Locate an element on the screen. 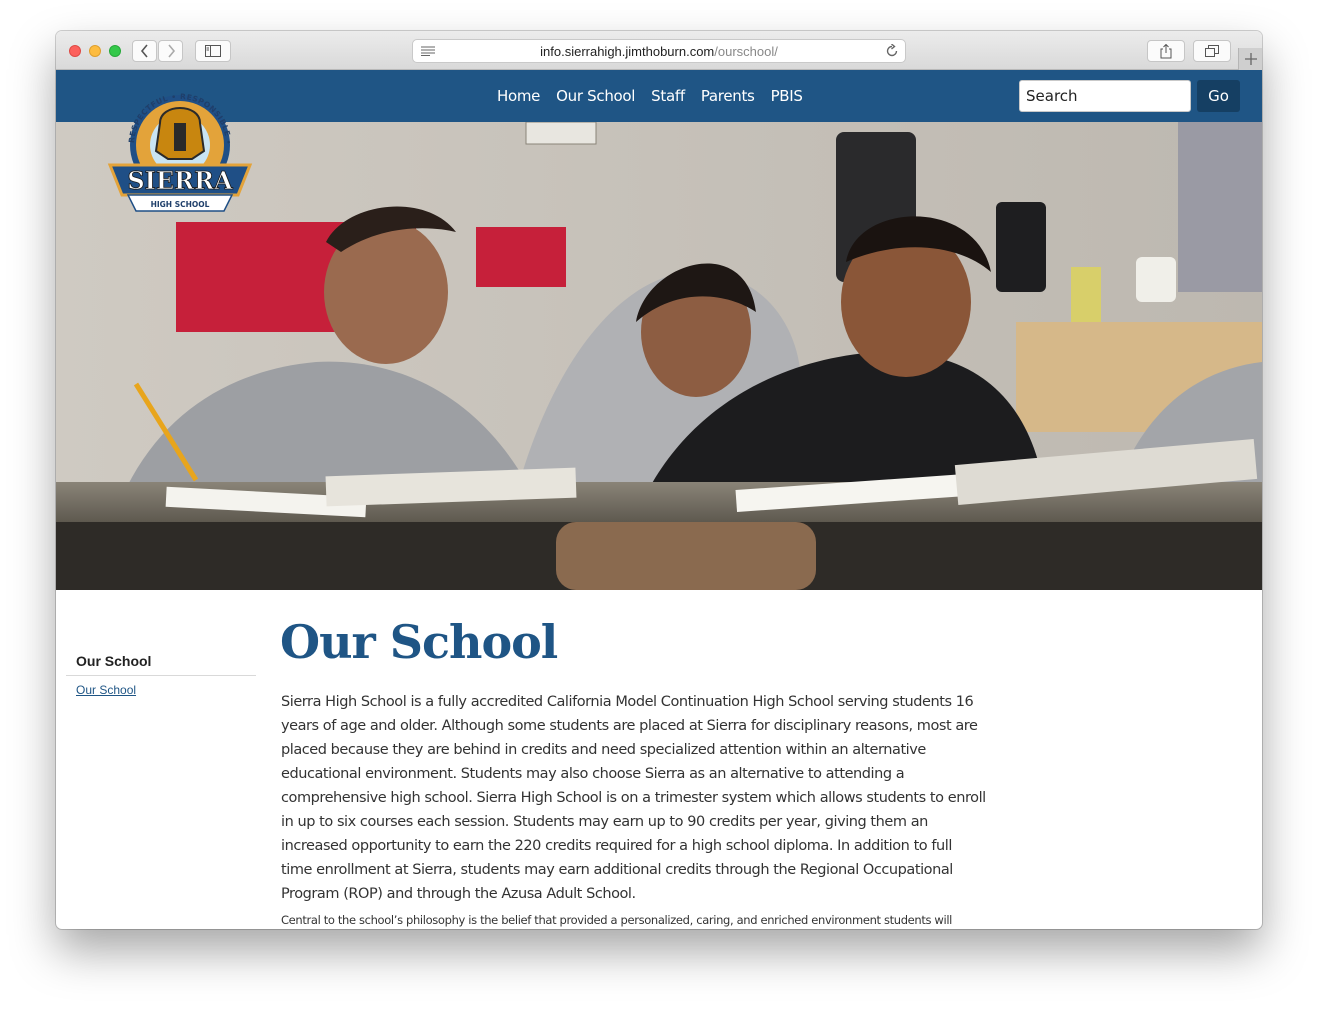 The height and width of the screenshot is (1009, 1318). nav-our-school: Our School is located at coordinates (595, 96).